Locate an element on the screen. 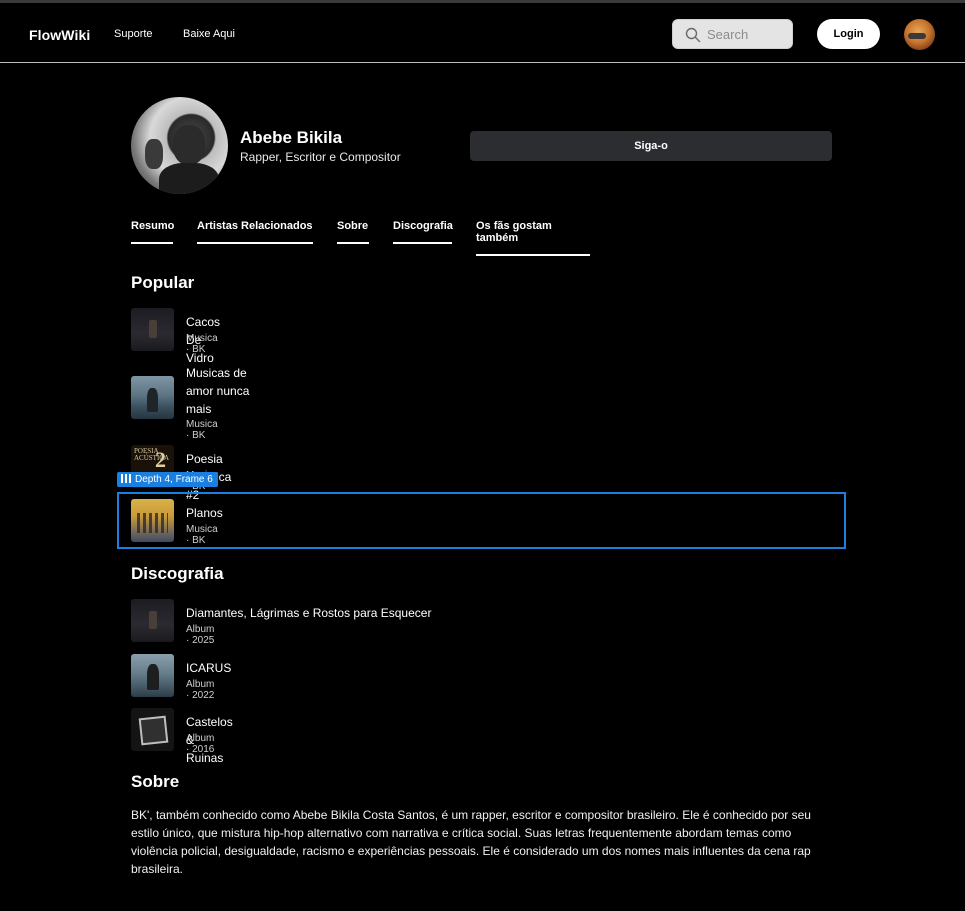 This screenshot has width=965, height=911. artist-photo-hand is located at coordinates (154, 154).